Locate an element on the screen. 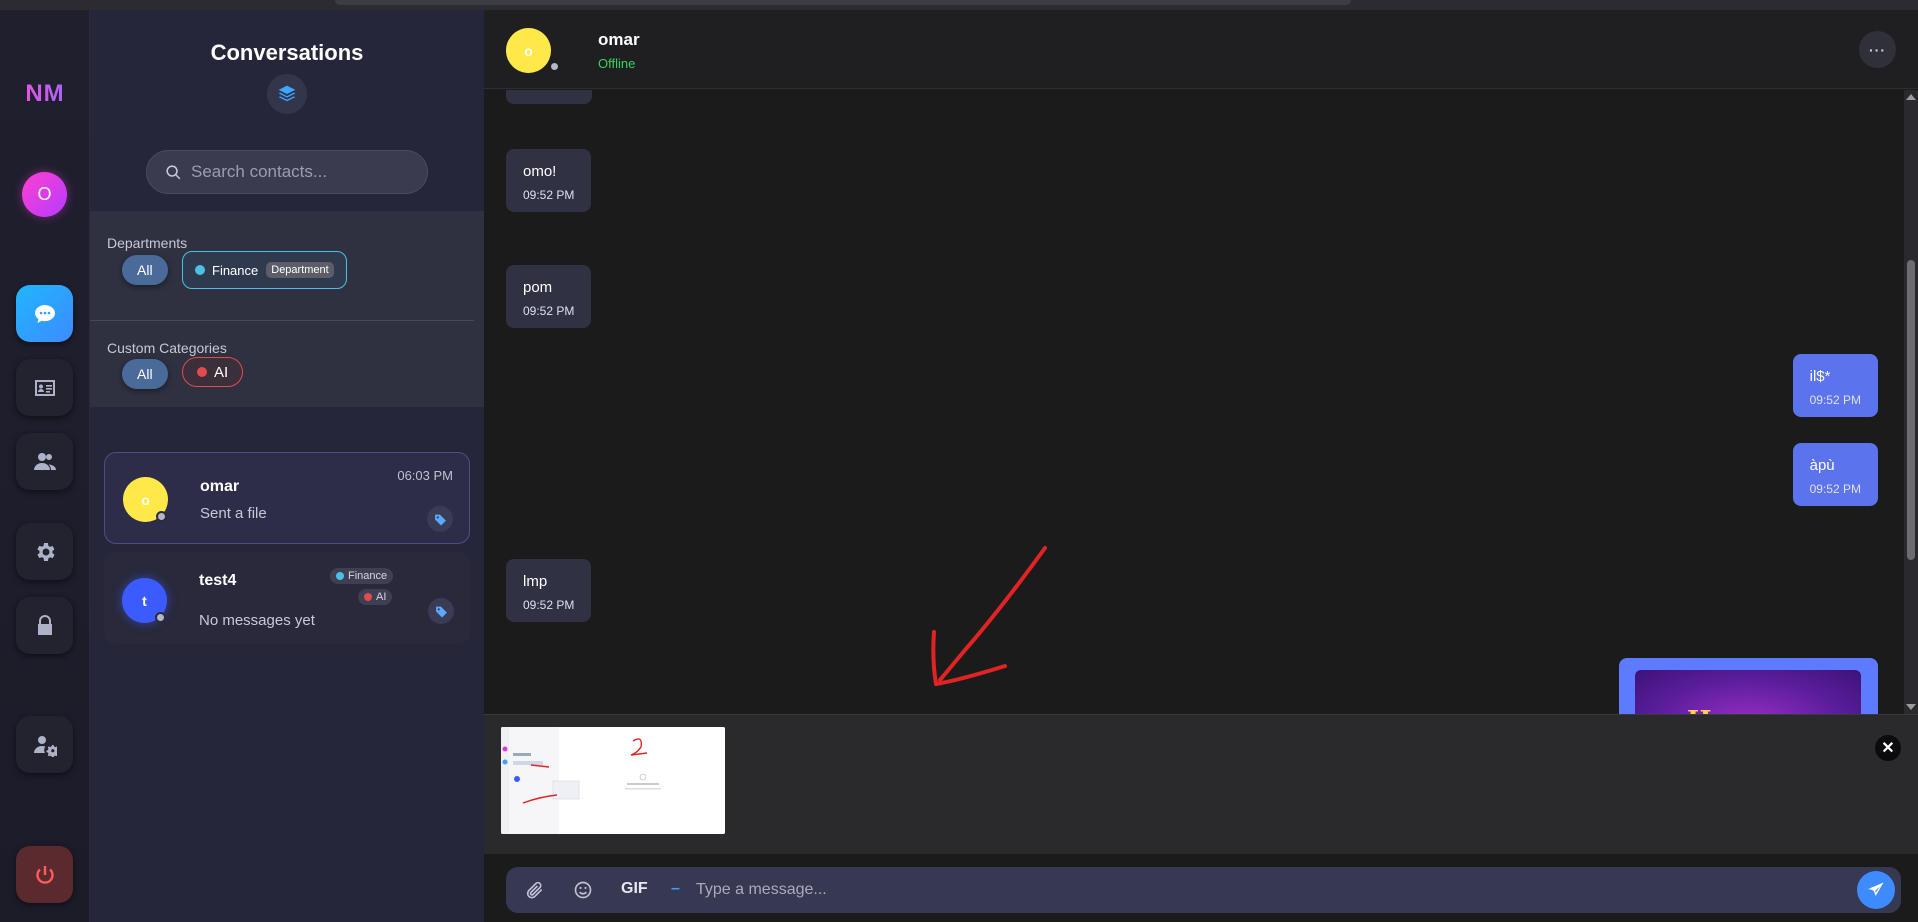 The height and width of the screenshot is (922, 1918). send-icon is located at coordinates (1876, 889).